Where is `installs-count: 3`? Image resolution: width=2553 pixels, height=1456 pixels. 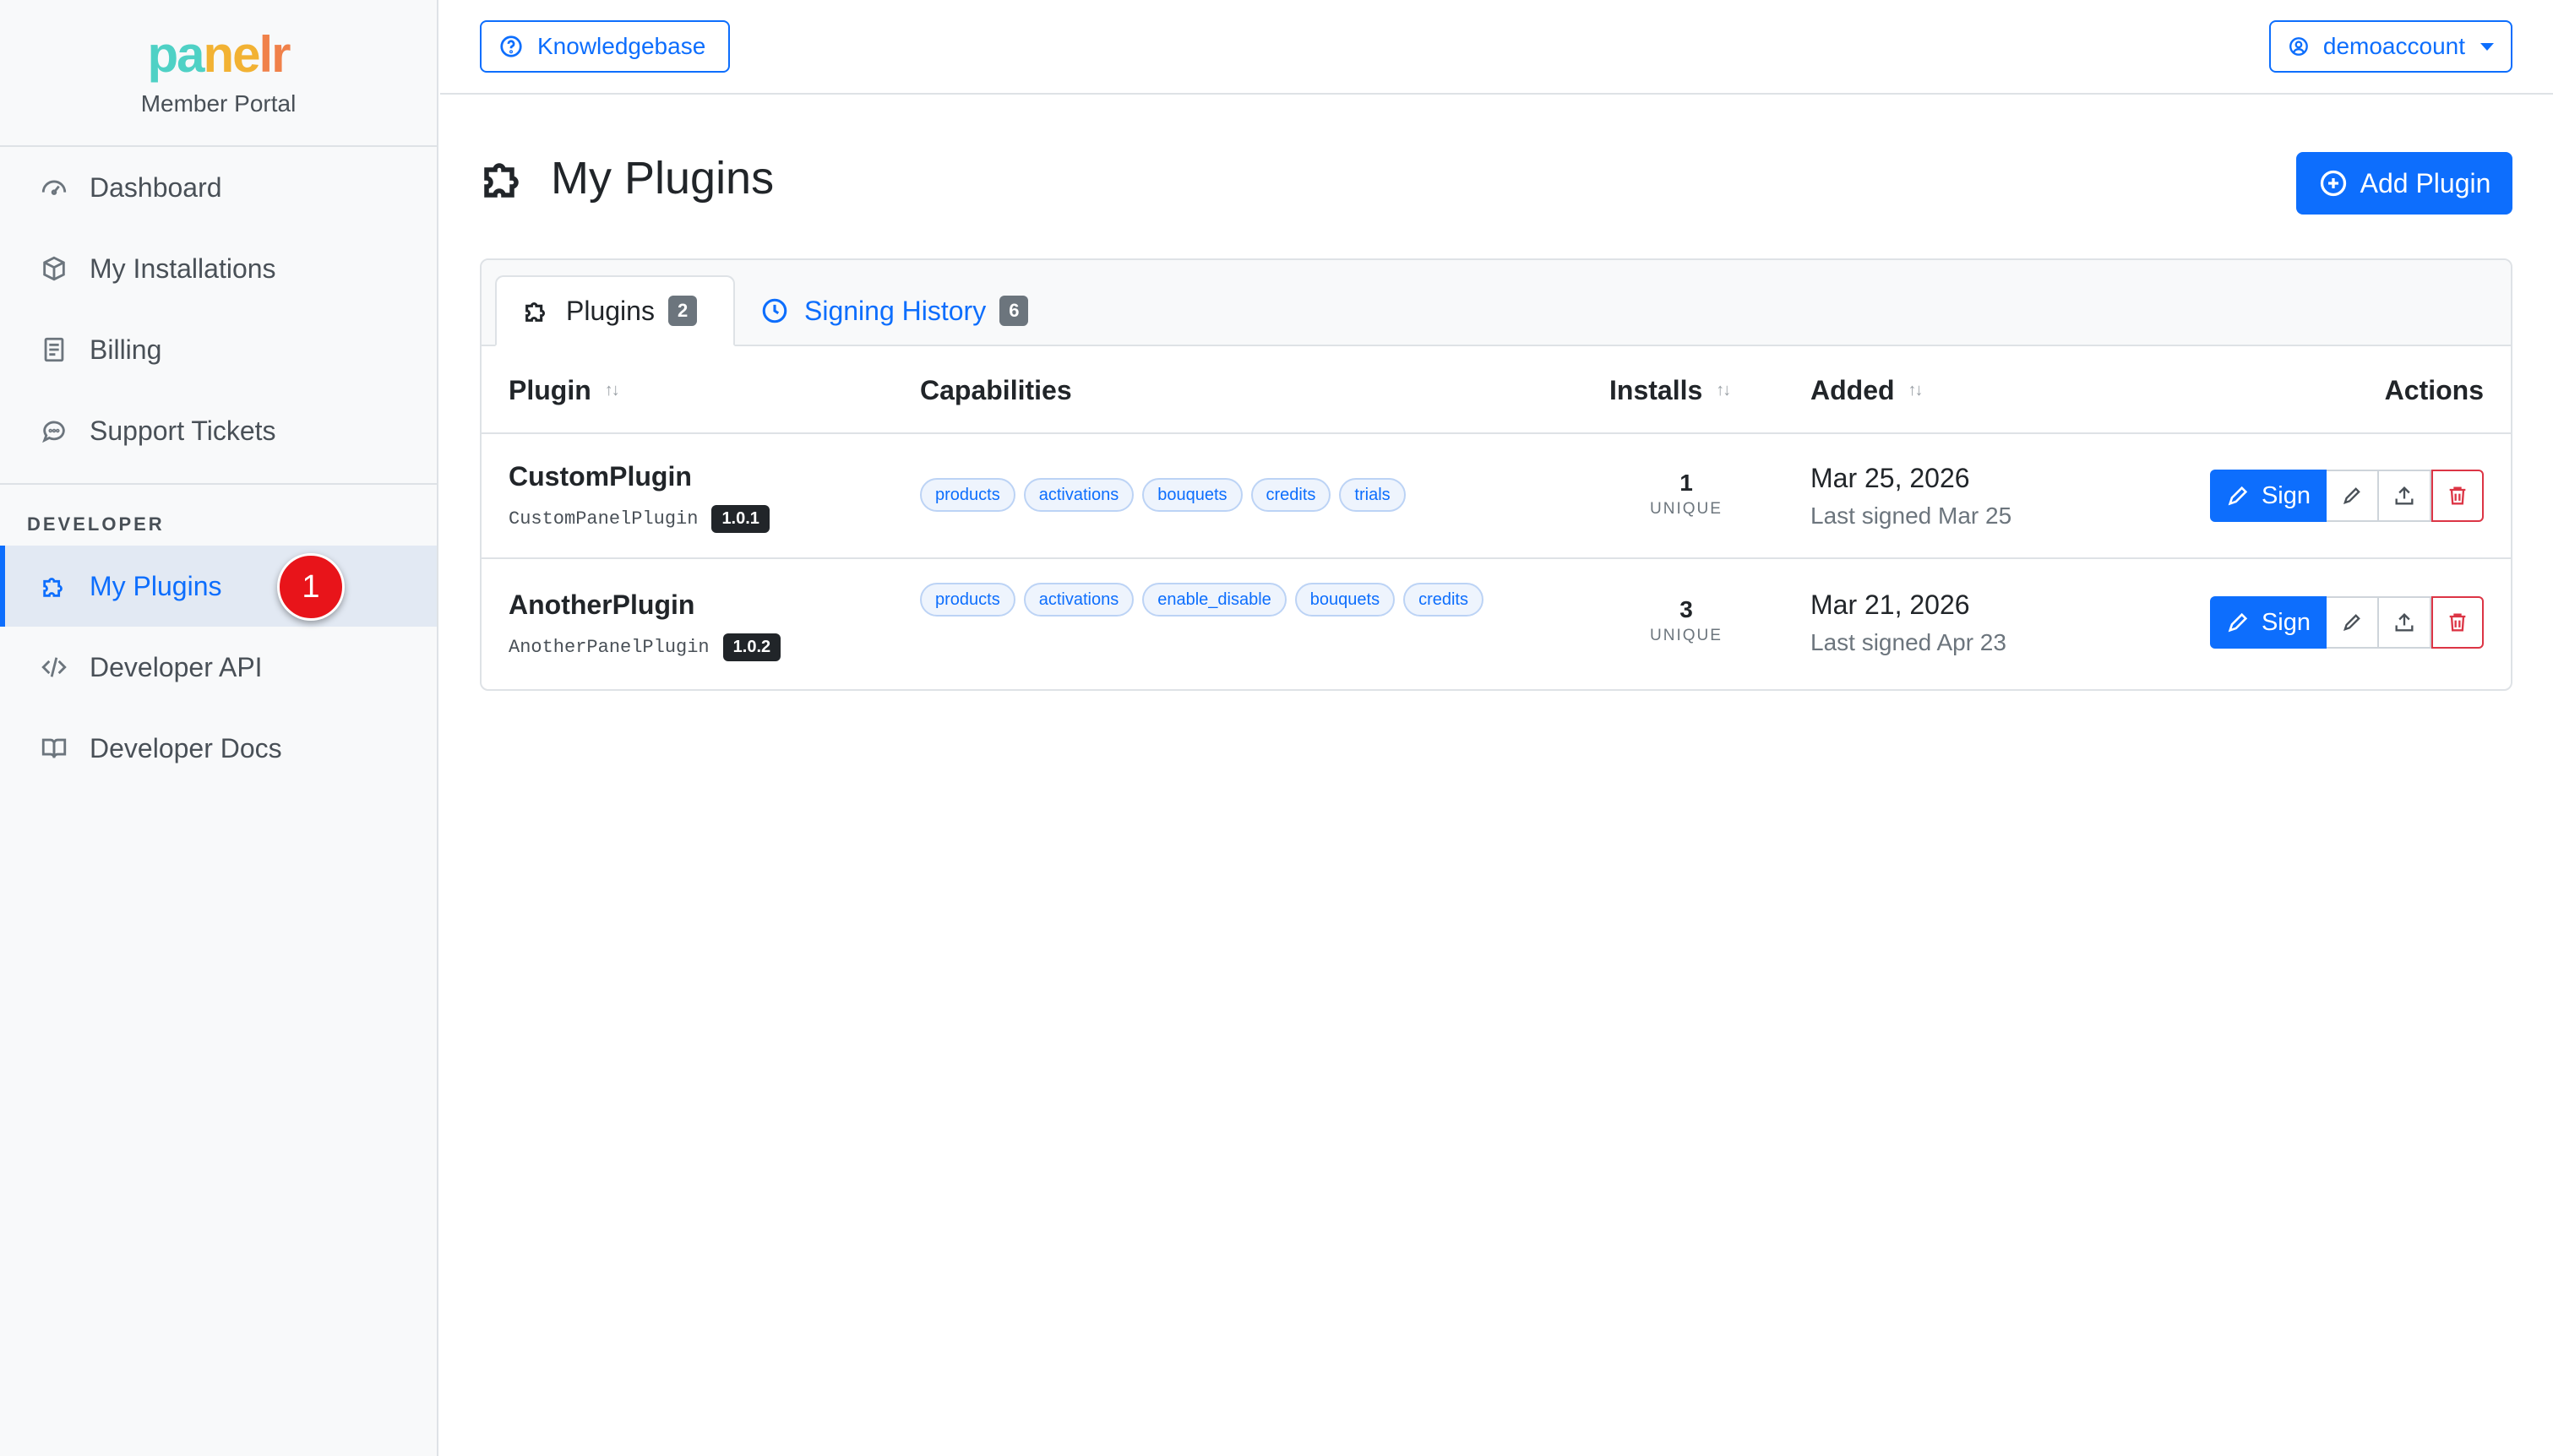 installs-count: 3 is located at coordinates (1686, 609).